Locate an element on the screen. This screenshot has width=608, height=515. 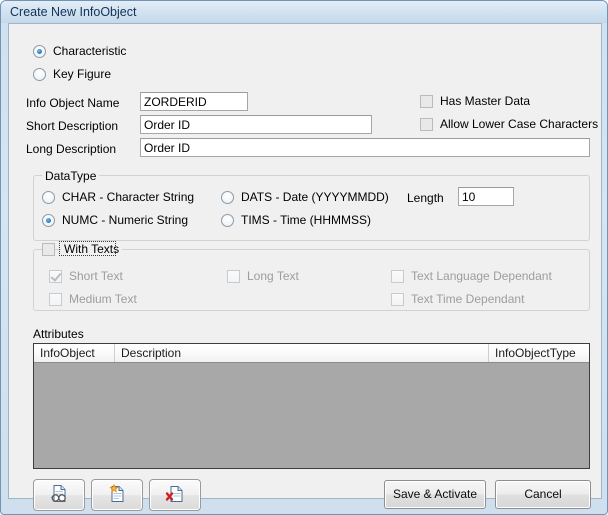
attributes-grid-header: InfoObject Description InfoObjectType is located at coordinates (311, 353).